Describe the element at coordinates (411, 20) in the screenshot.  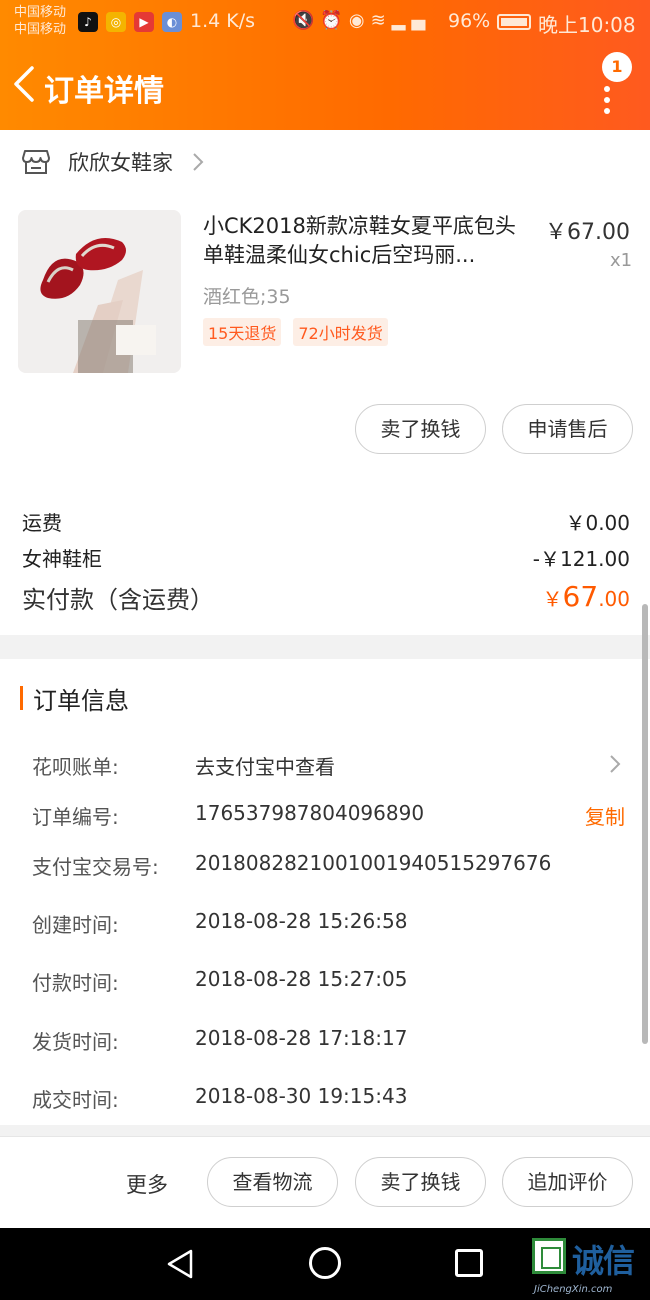
I see `signal-icon: ▂▄` at that location.